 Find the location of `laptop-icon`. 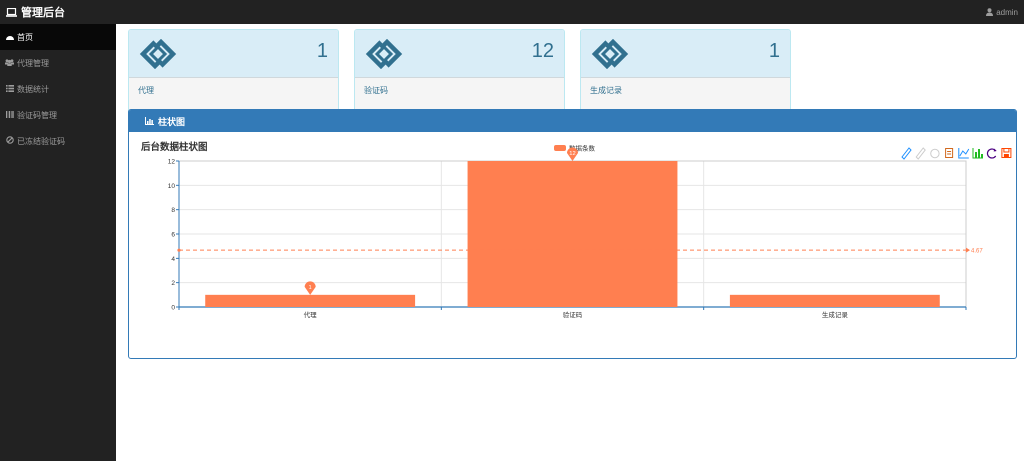

laptop-icon is located at coordinates (11, 12).